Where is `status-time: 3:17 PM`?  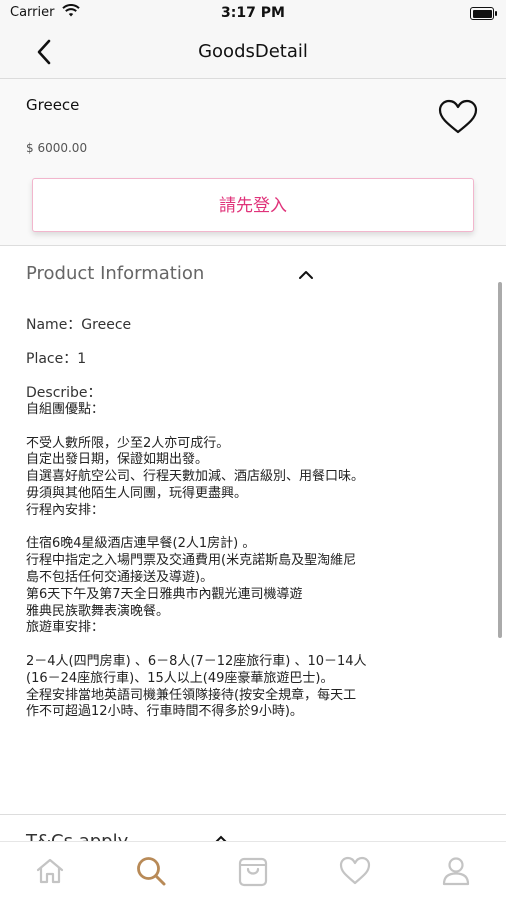 status-time: 3:17 PM is located at coordinates (253, 13).